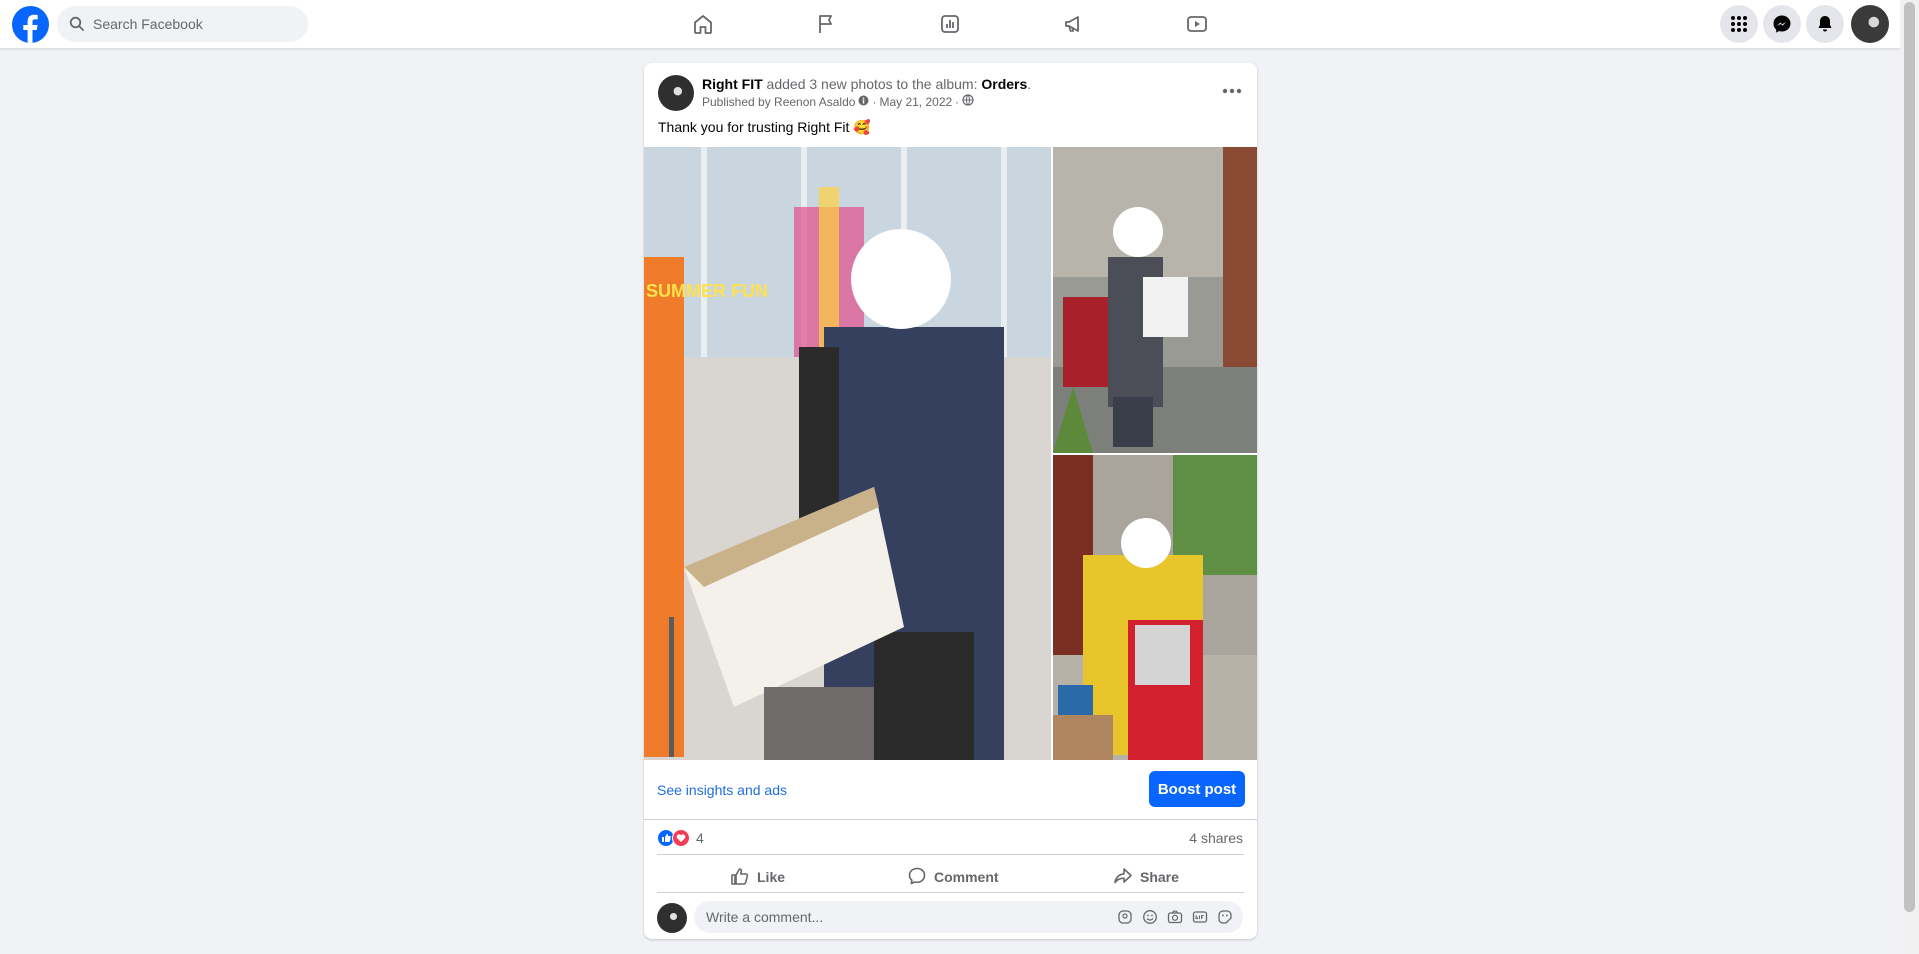  Describe the element at coordinates (771, 877) in the screenshot. I see `like-label: Like` at that location.